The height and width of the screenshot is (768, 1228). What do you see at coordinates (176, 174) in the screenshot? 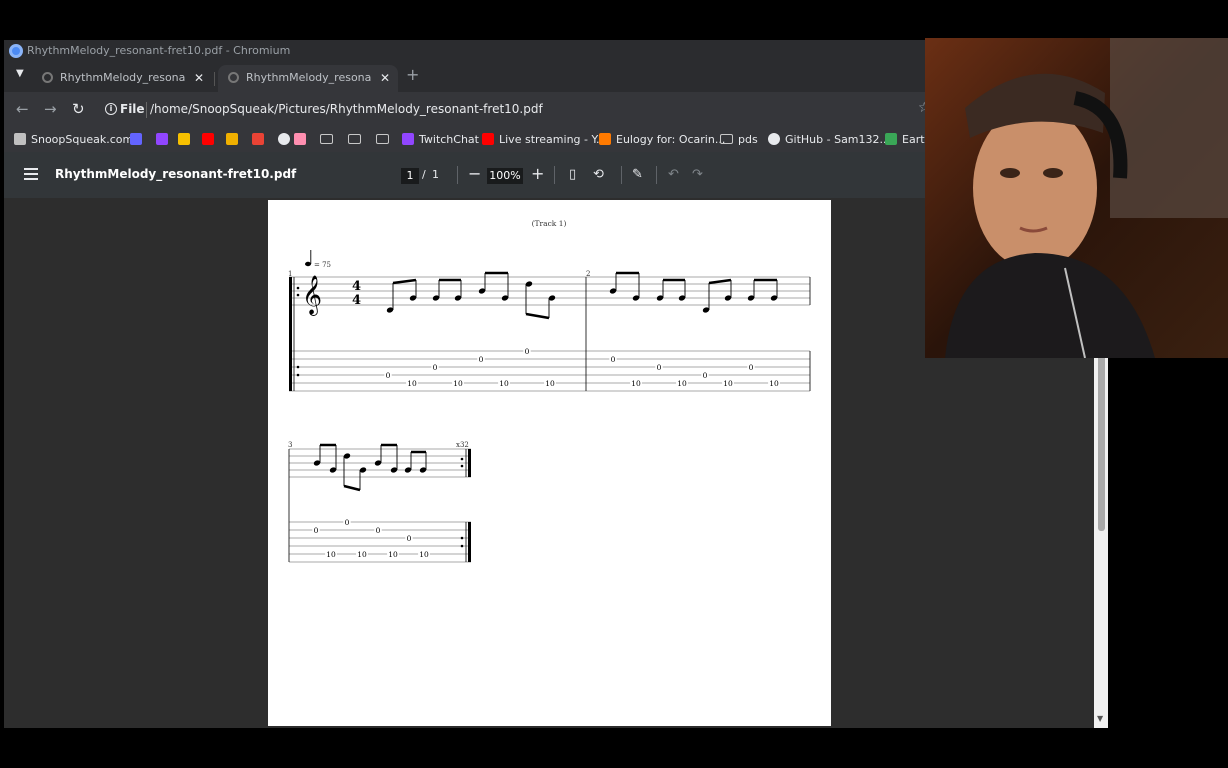
I see `pdf-title: RhythmMelody_resonant-fret10.pdf` at bounding box center [176, 174].